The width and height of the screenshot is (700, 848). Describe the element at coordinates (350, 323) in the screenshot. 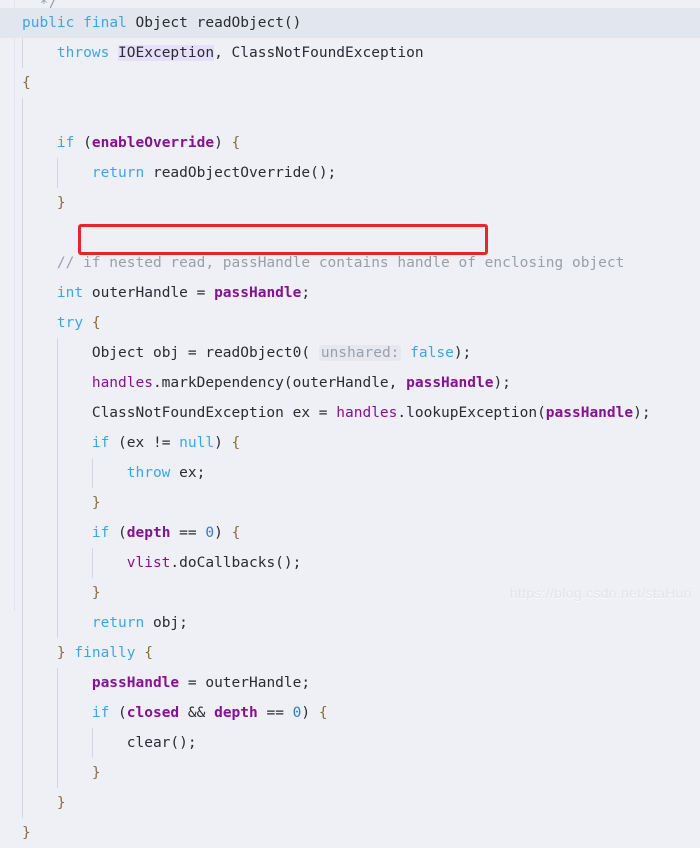

I see `code-line: try {` at that location.